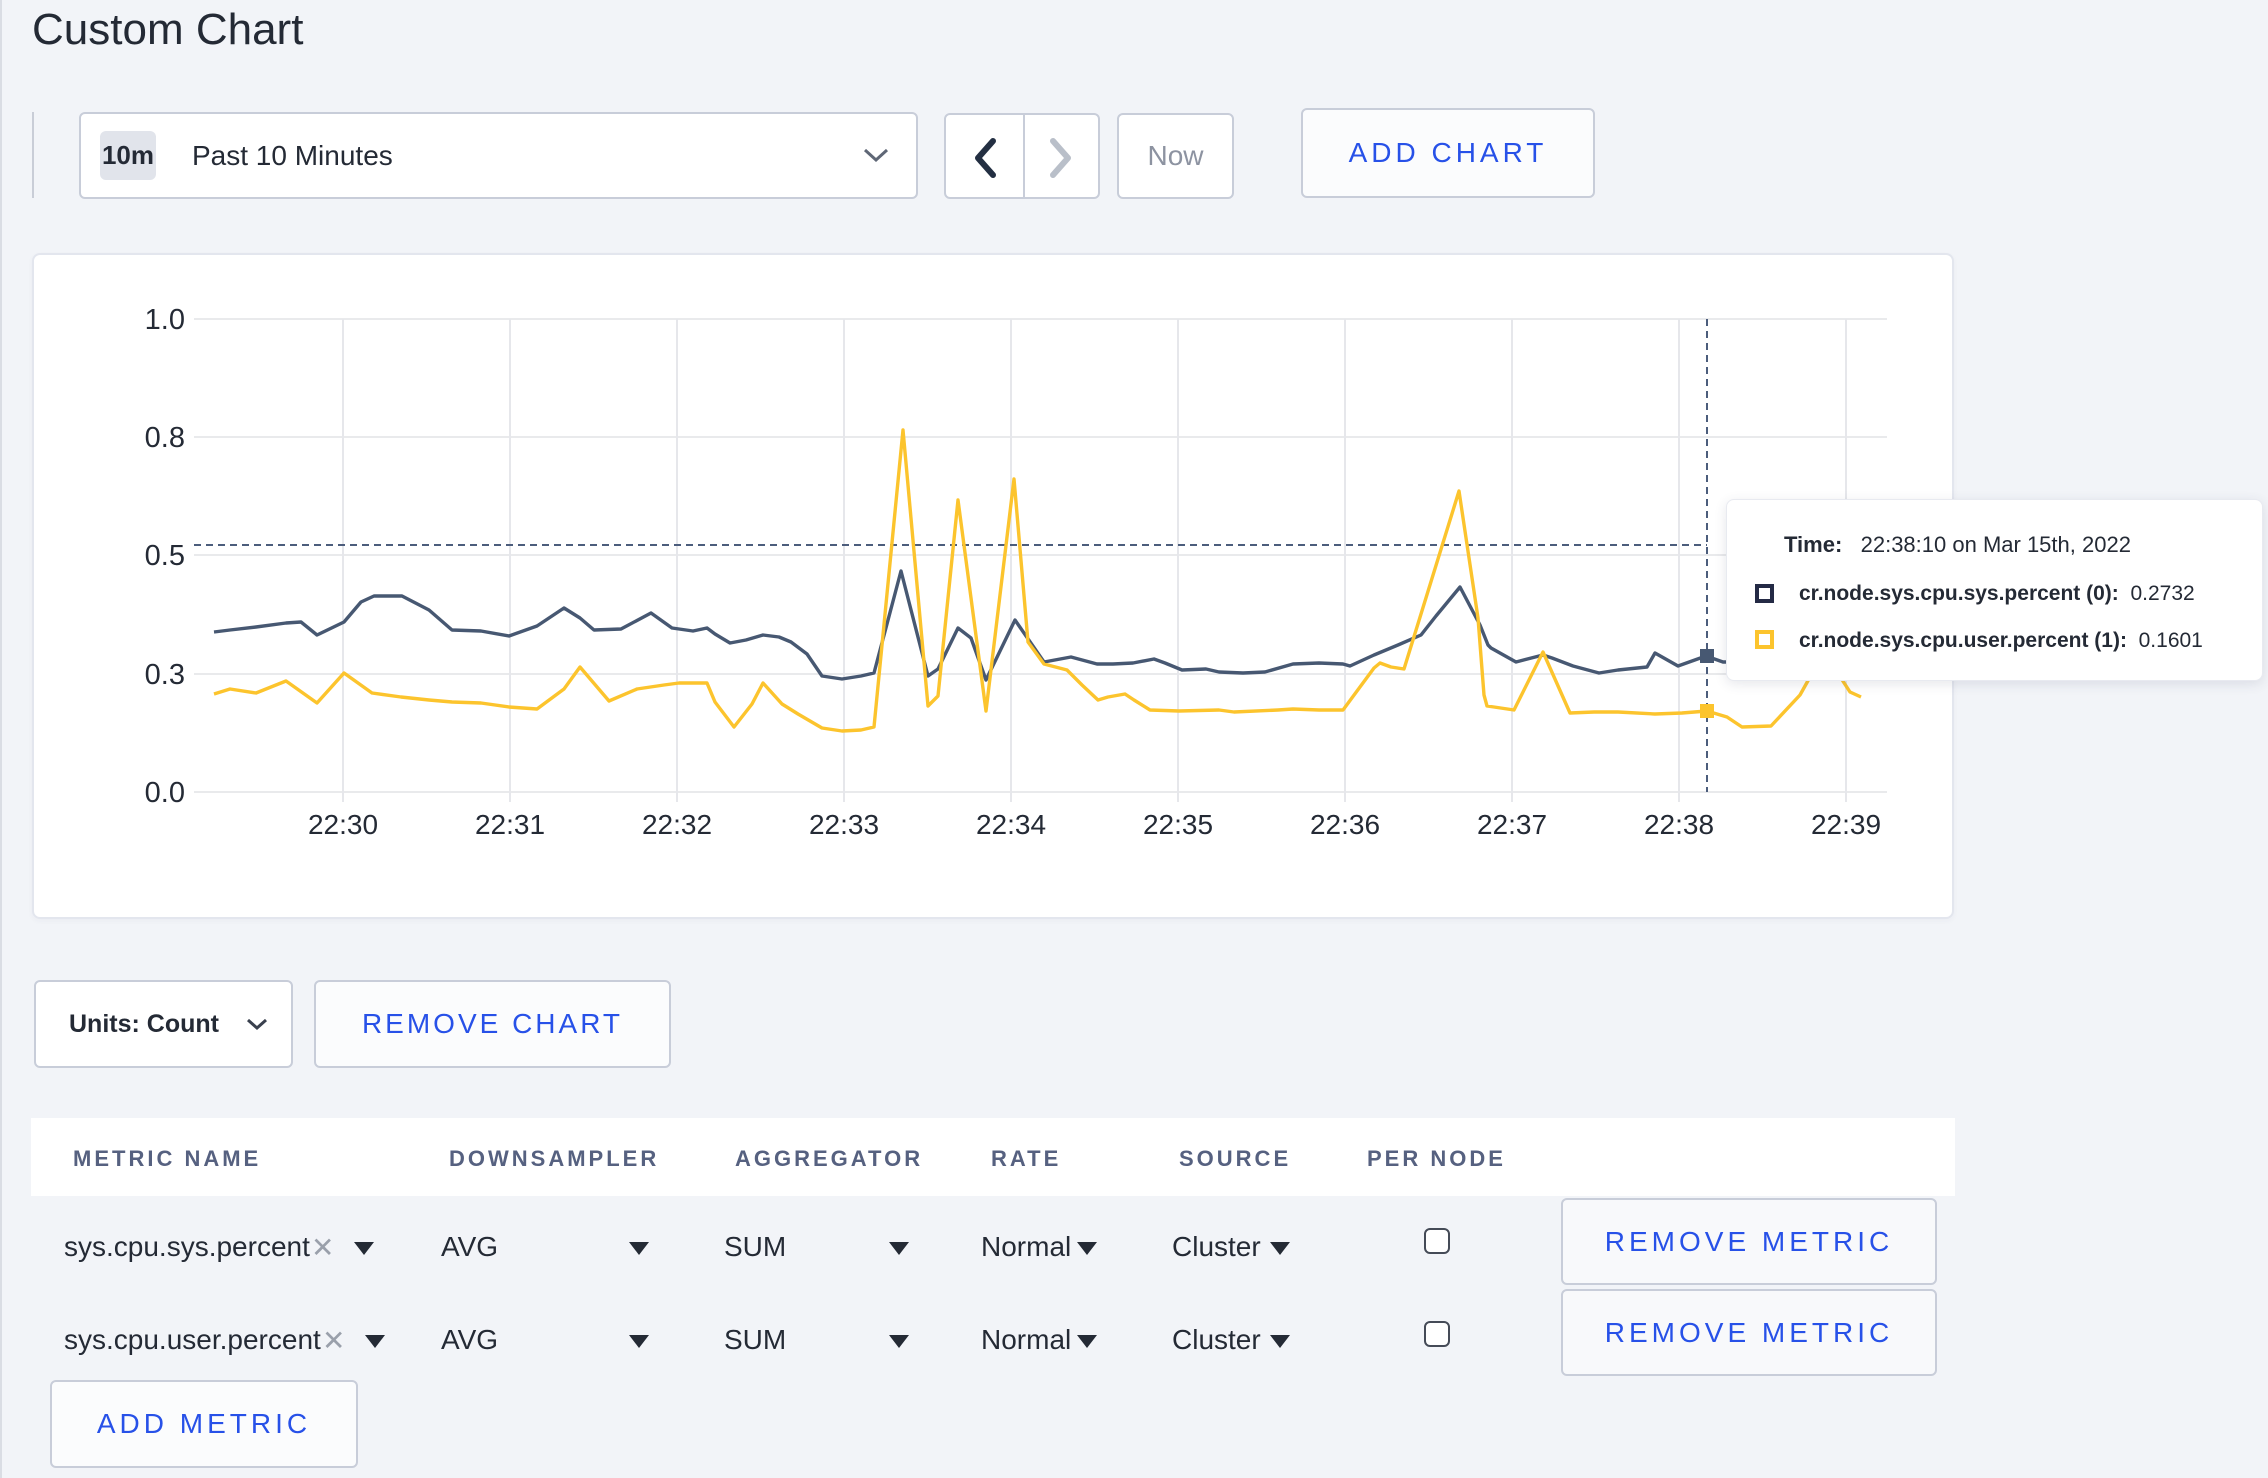  Describe the element at coordinates (677, 824) in the screenshot. I see `svg-text: 22:32` at that location.